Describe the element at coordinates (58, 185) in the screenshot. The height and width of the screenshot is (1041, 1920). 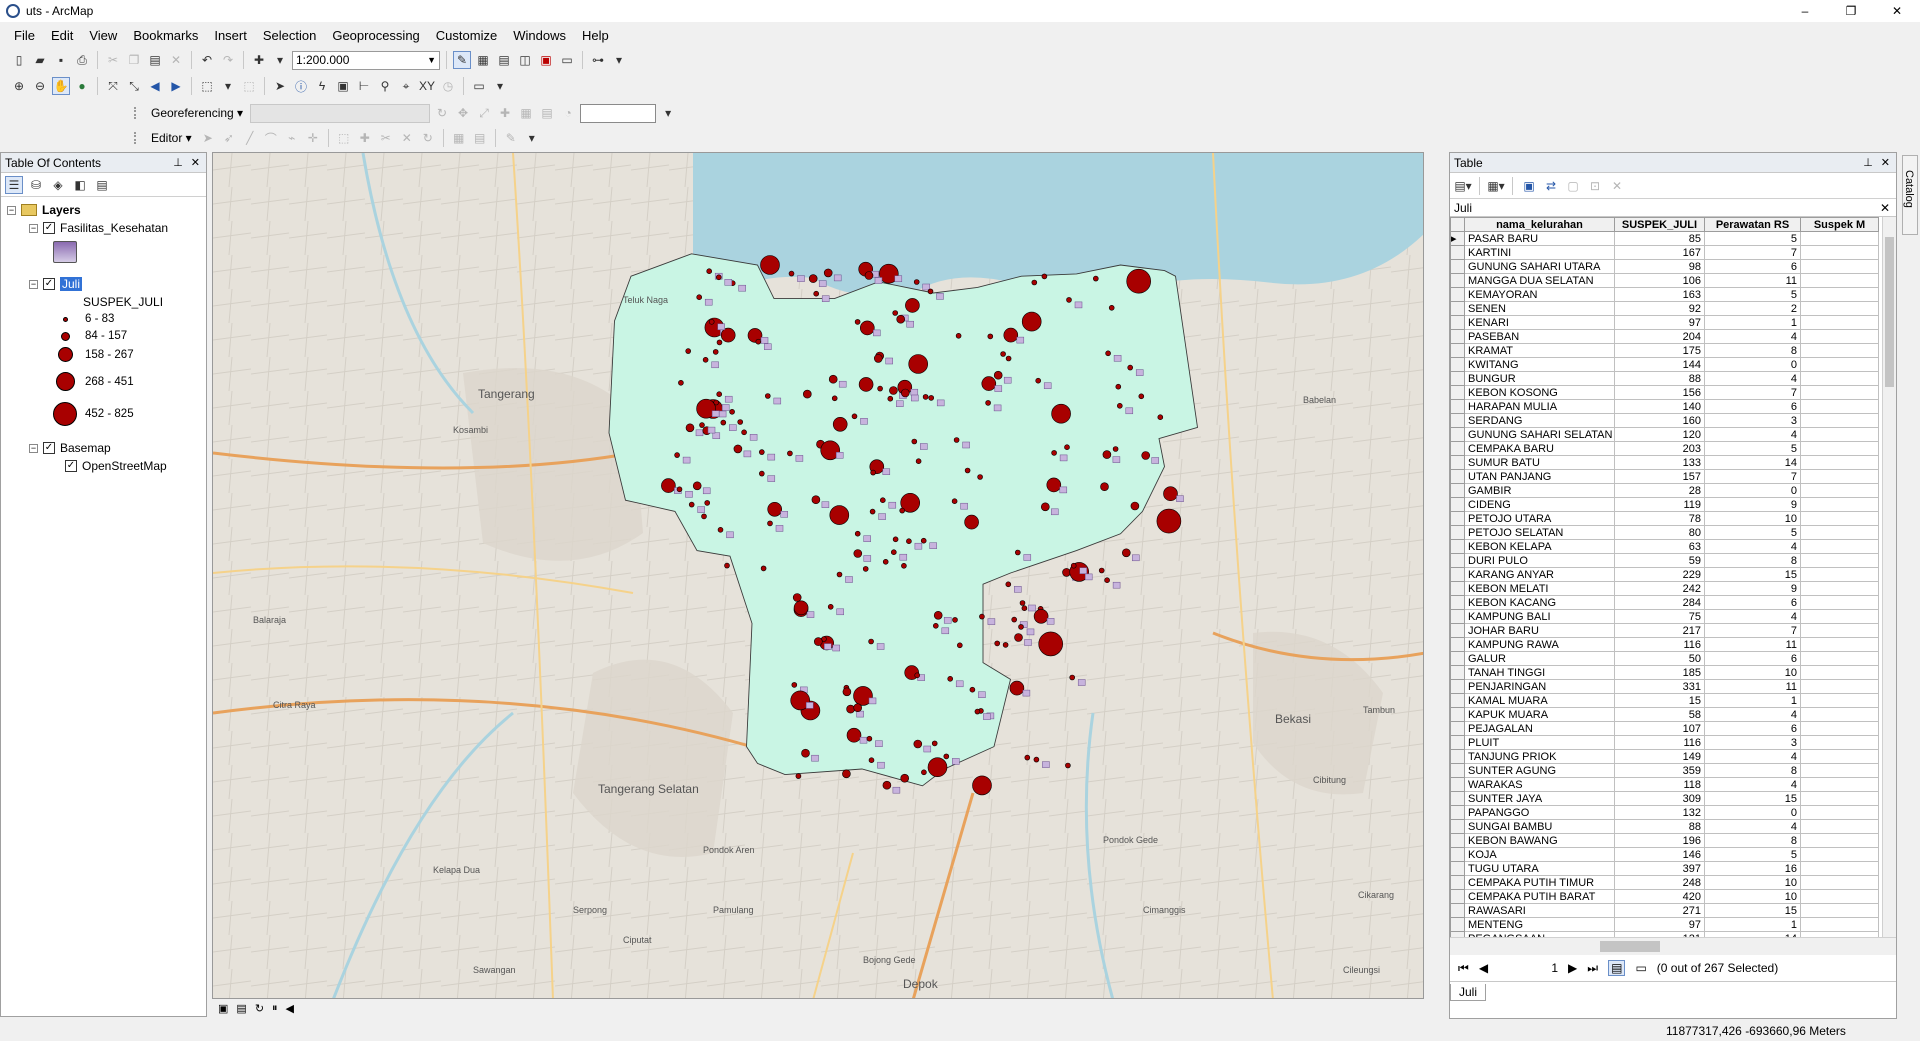
I see `list-by-visibility-icon: ◈` at that location.